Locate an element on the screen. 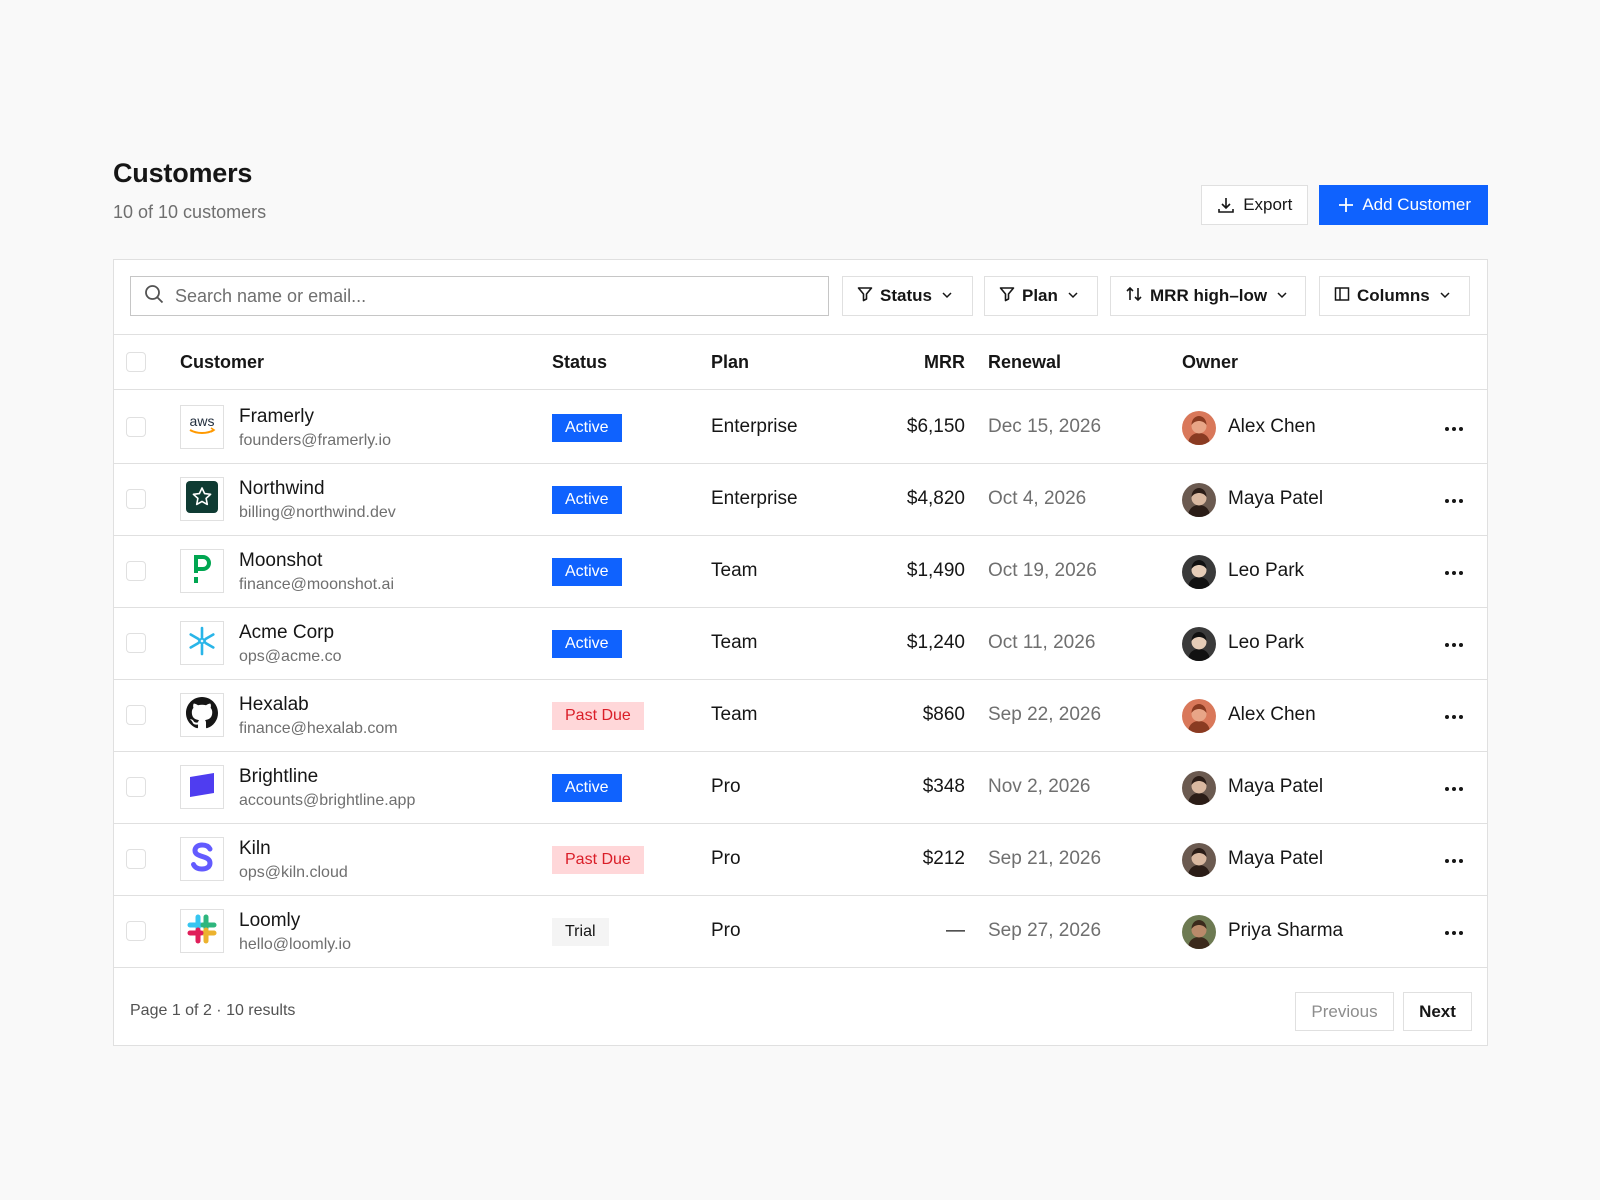  column-header-status: Status is located at coordinates (579, 362).